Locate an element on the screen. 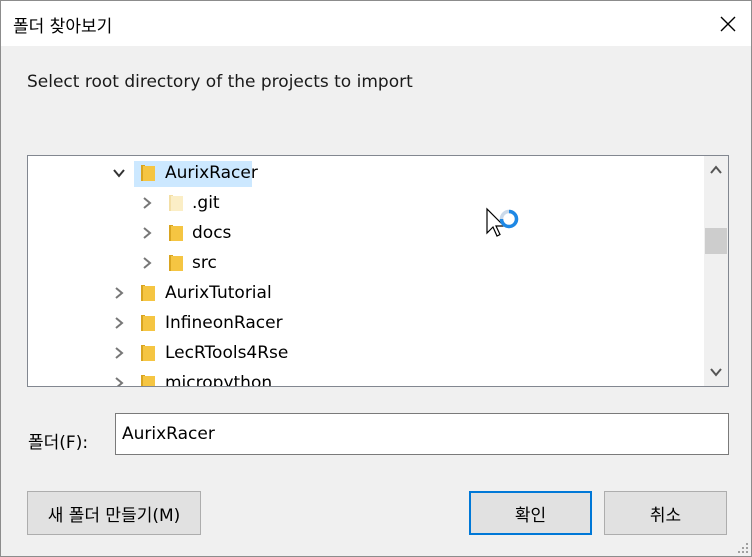  close-button is located at coordinates (728, 23).